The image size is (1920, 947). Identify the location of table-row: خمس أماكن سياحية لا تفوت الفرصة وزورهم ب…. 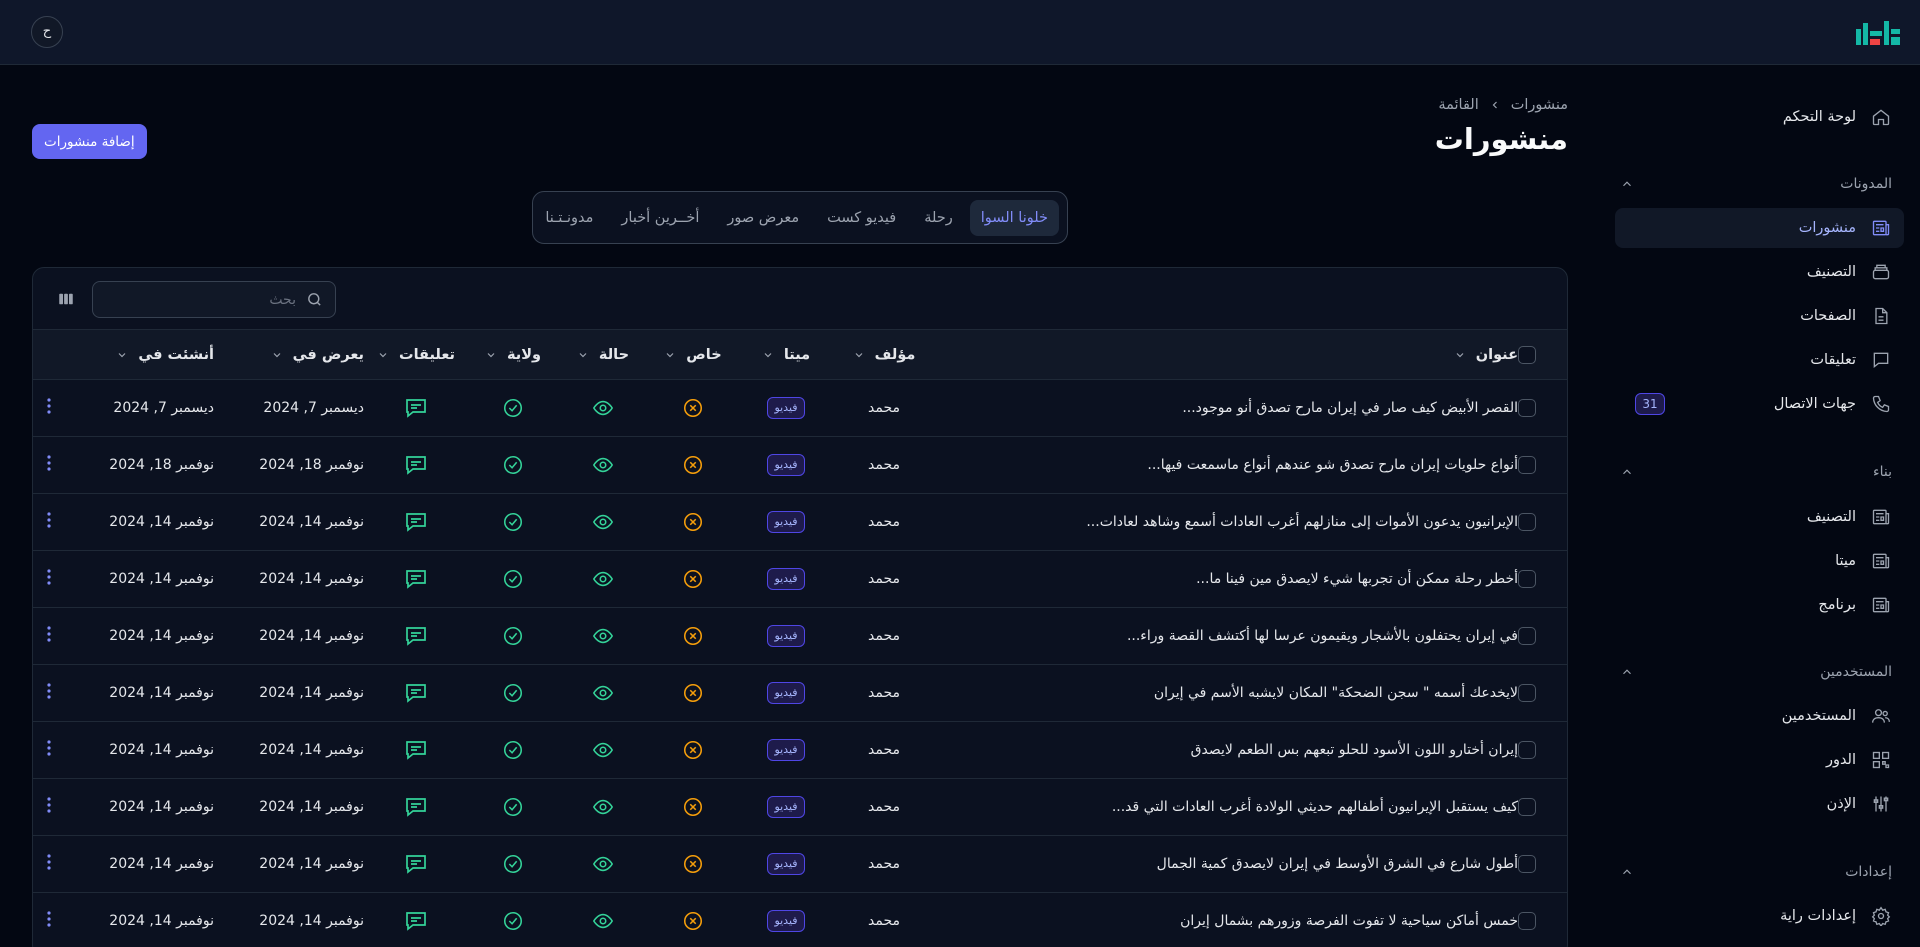
(800, 920).